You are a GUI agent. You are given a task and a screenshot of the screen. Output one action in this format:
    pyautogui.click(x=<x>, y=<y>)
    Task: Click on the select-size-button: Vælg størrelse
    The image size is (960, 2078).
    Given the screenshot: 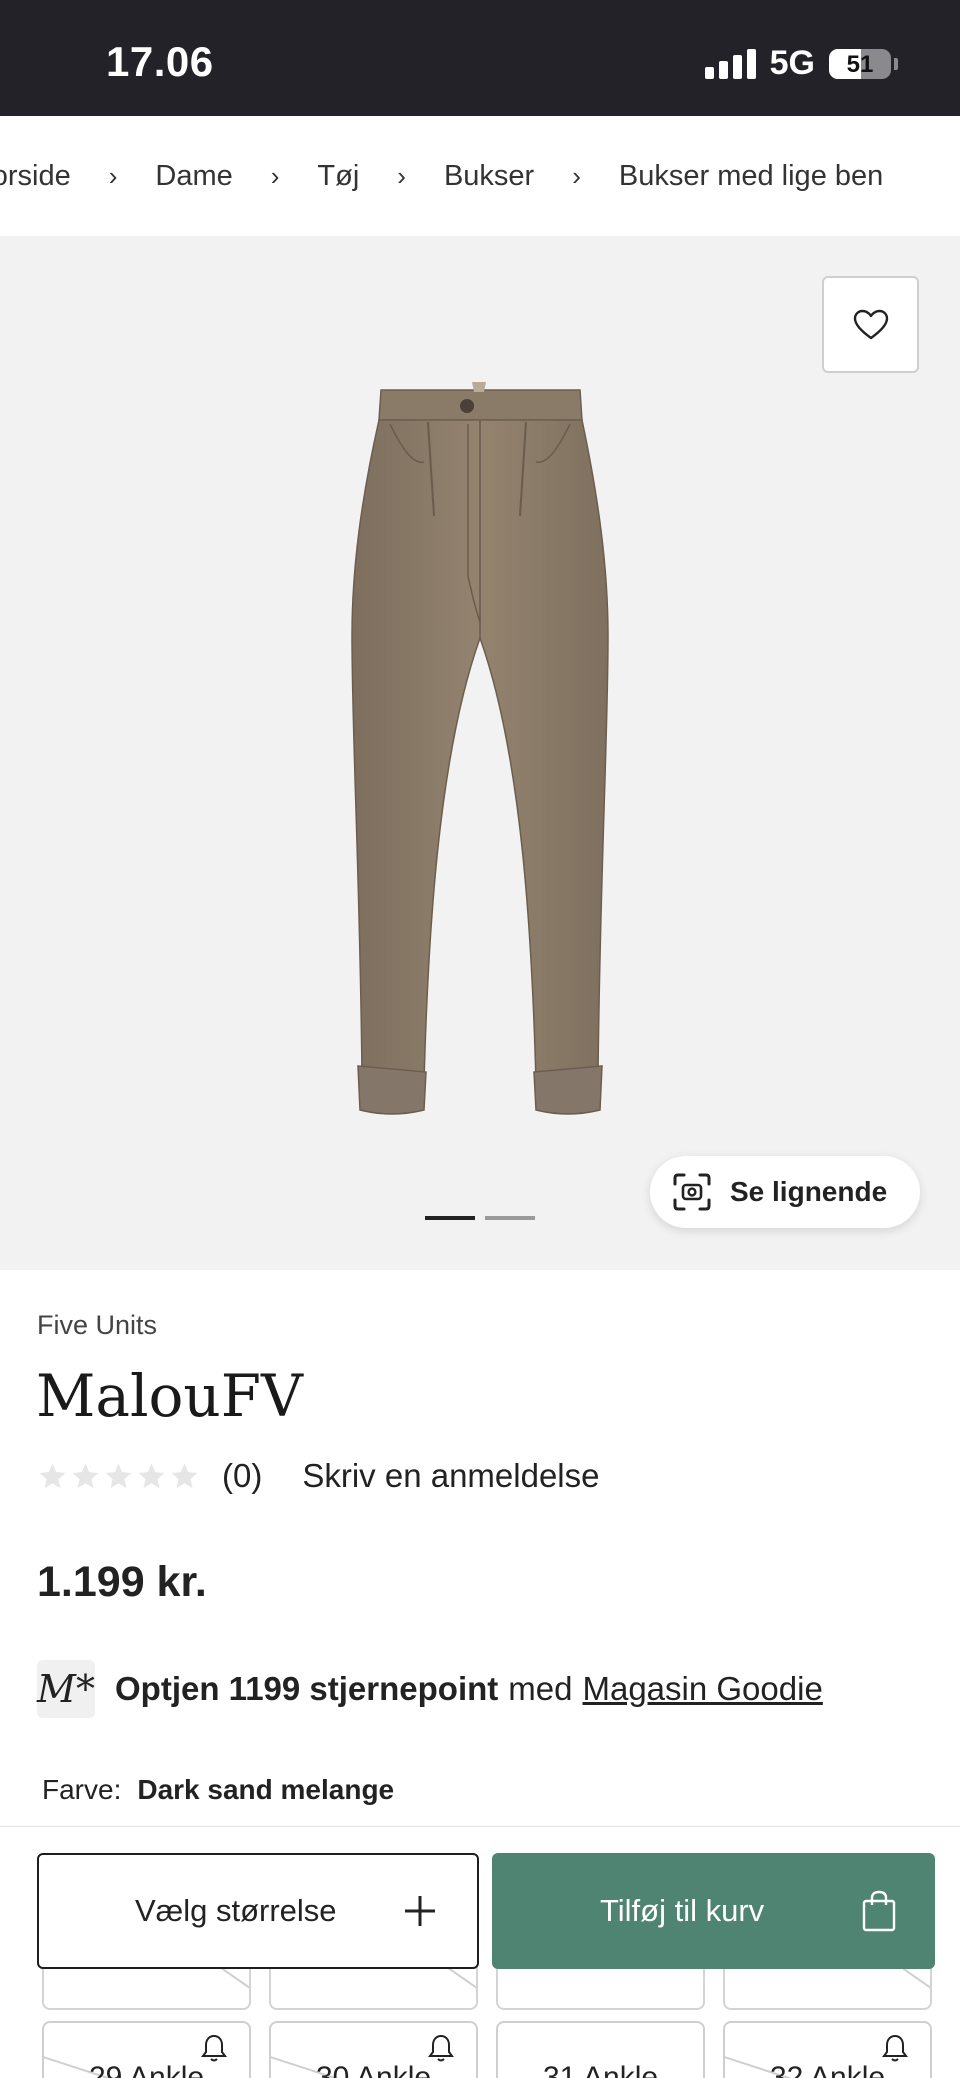 What is the action you would take?
    pyautogui.click(x=258, y=1911)
    